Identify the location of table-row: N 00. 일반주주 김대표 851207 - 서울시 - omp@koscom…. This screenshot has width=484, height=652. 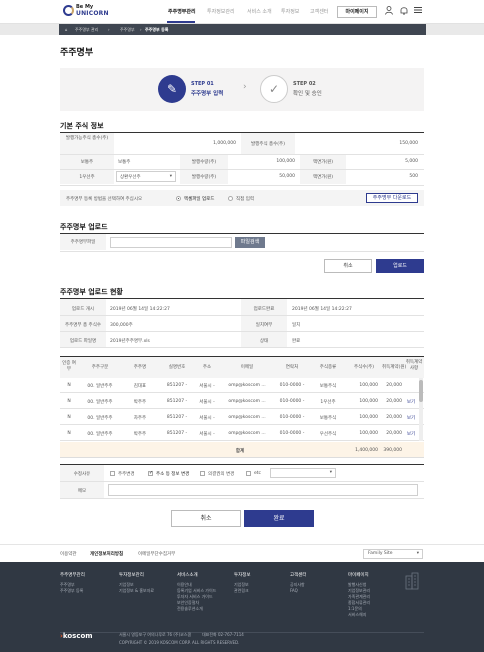
(242, 385).